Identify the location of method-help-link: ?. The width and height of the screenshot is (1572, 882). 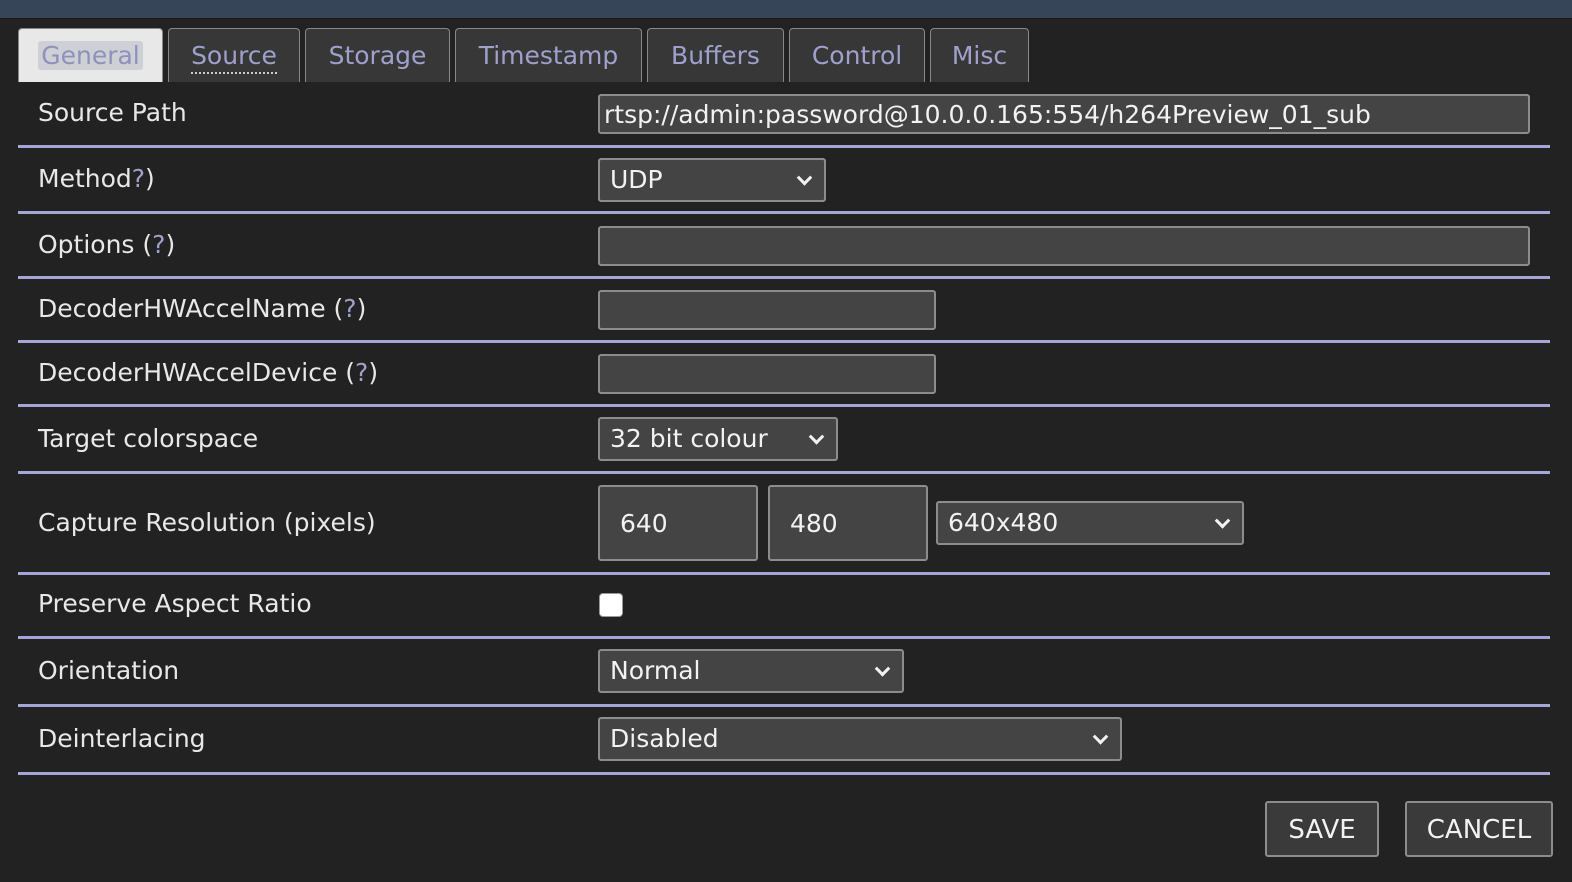
(138, 178).